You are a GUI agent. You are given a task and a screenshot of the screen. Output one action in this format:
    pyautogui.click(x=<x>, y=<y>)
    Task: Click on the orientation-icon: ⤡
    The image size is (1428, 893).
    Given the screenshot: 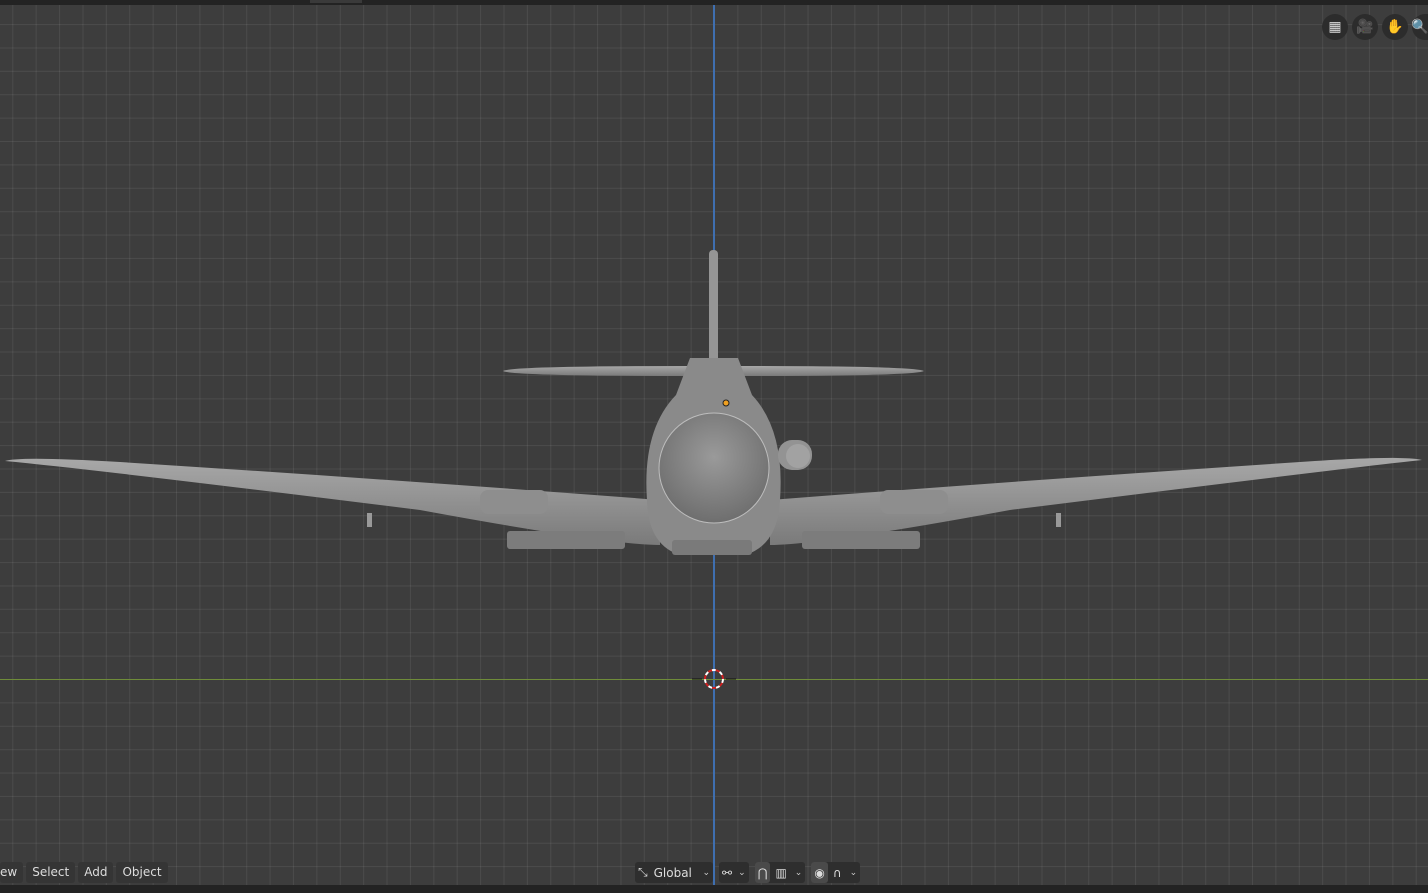 What is the action you would take?
    pyautogui.click(x=643, y=872)
    